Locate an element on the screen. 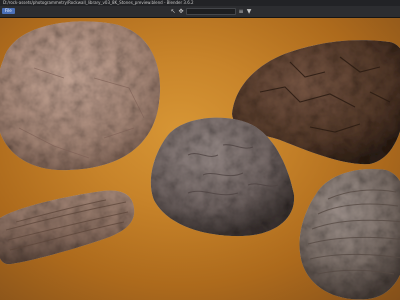 The height and width of the screenshot is (300, 400). funnel-icon: ▼ is located at coordinates (249, 11).